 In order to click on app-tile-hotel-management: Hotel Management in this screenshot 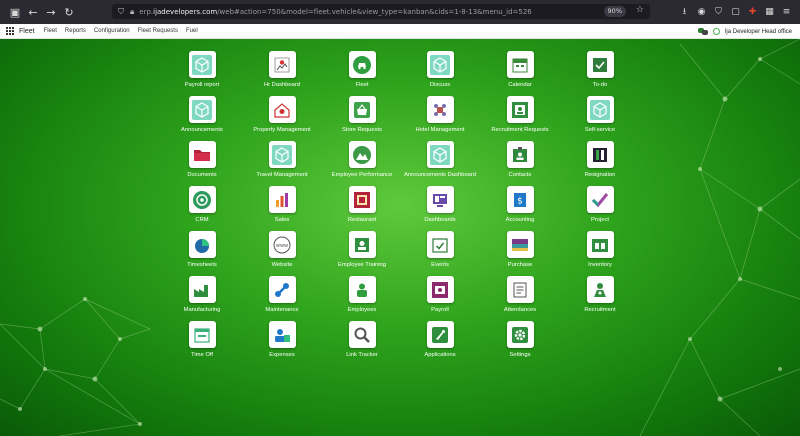, I will do `click(440, 117)`.